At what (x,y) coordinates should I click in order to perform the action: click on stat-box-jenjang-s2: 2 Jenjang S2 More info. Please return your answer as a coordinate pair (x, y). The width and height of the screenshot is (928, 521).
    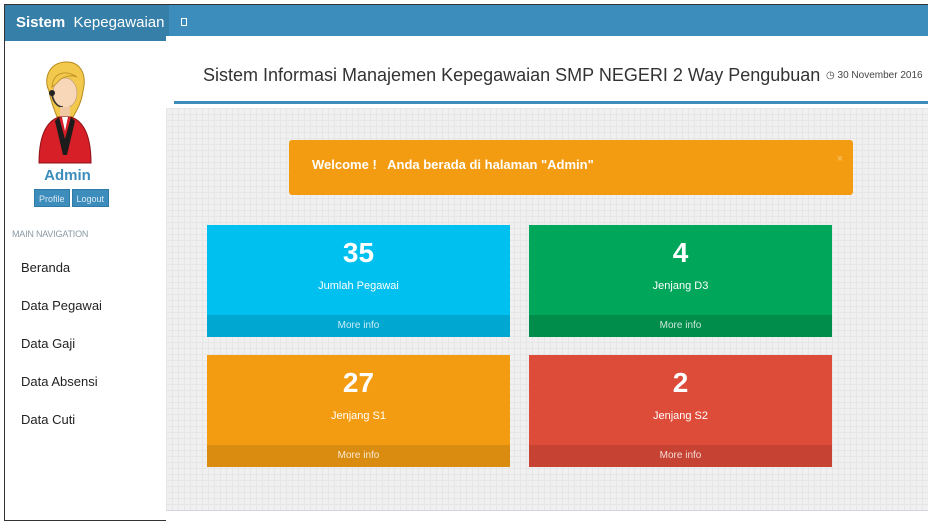
    Looking at the image, I should click on (680, 411).